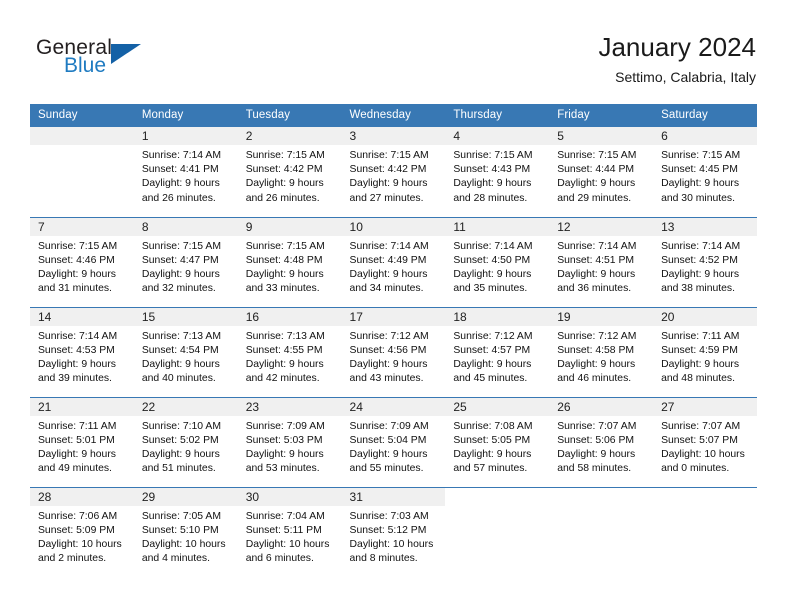  I want to click on daylight-duration-line2: and 4 minutes., so click(176, 559).